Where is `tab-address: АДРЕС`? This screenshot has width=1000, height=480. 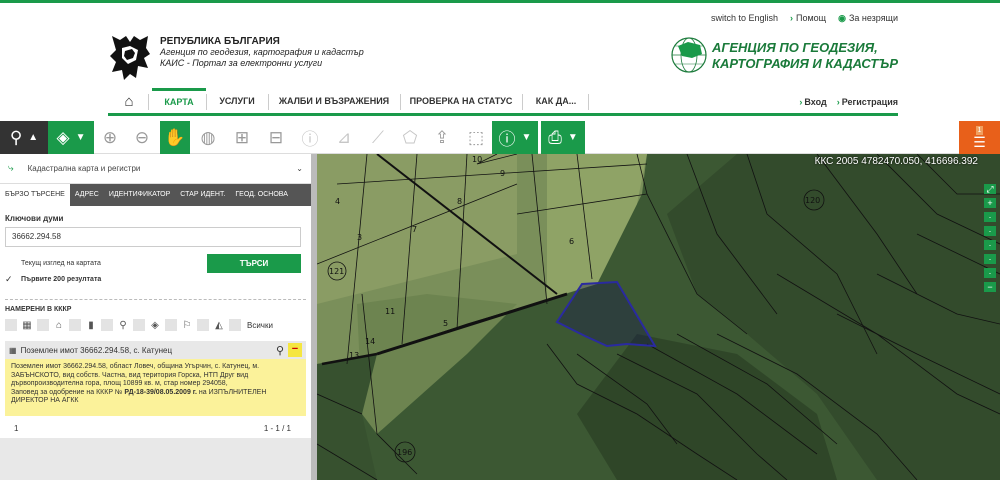
tab-address: АДРЕС is located at coordinates (87, 195).